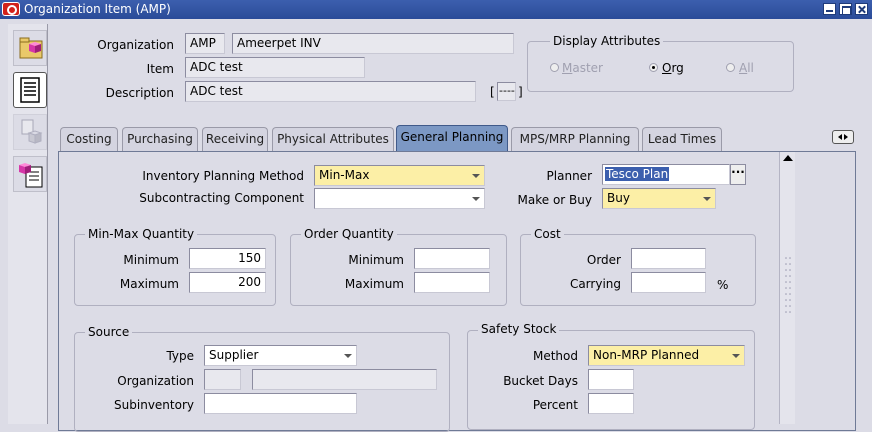  What do you see at coordinates (637, 174) in the screenshot?
I see `planner-value: Tesco Plan` at bounding box center [637, 174].